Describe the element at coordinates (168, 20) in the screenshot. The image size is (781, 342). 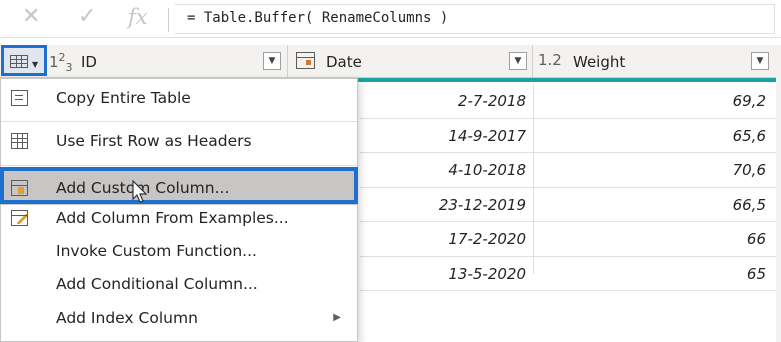
I see `formula-bar-divider` at that location.